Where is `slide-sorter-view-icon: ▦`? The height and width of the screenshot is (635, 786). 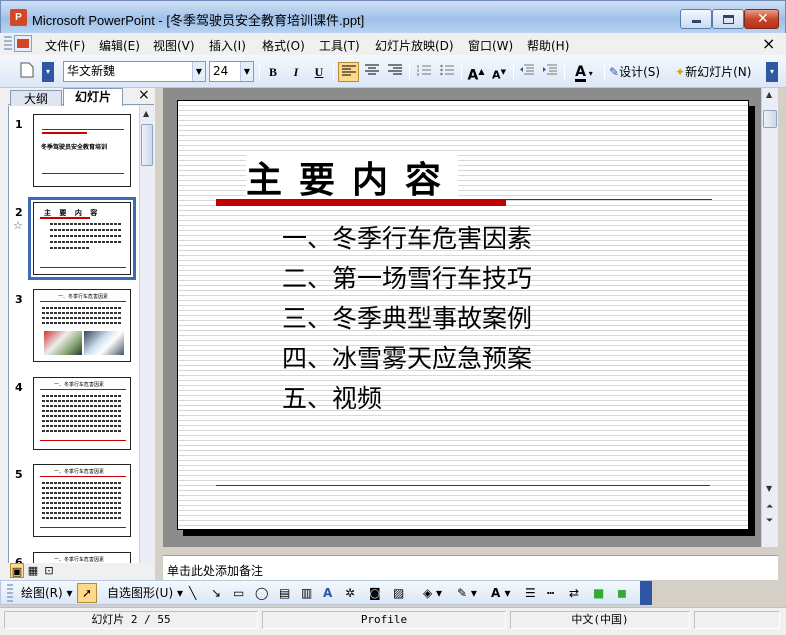 slide-sorter-view-icon: ▦ is located at coordinates (33, 570).